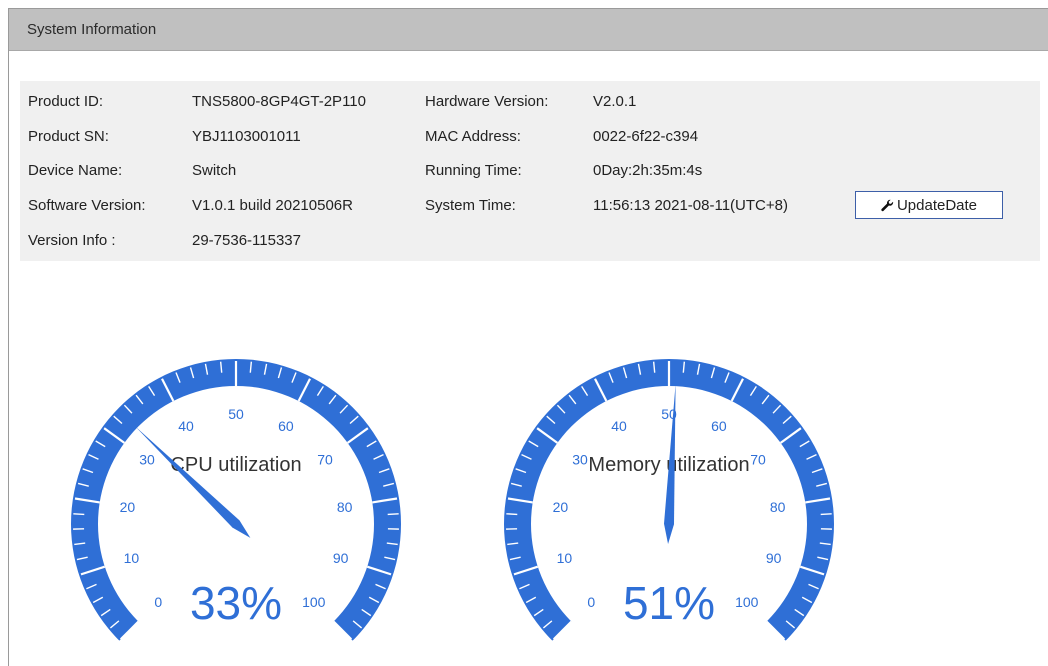 This screenshot has height=666, width=1048. I want to click on mac-address-label: MAC Address:, so click(473, 136).